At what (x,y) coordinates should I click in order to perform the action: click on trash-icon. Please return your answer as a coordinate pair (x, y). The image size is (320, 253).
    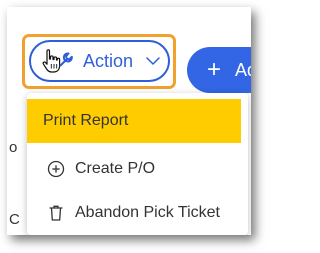
    Looking at the image, I should click on (56, 213).